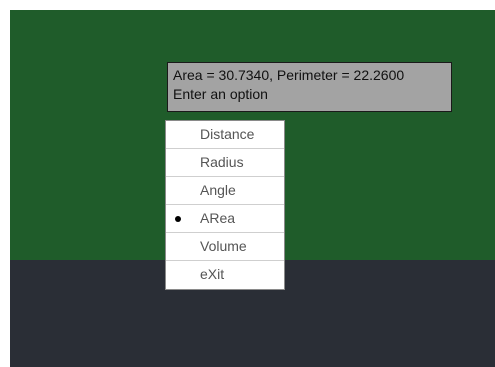  I want to click on menu-item-label: eXit, so click(212, 274).